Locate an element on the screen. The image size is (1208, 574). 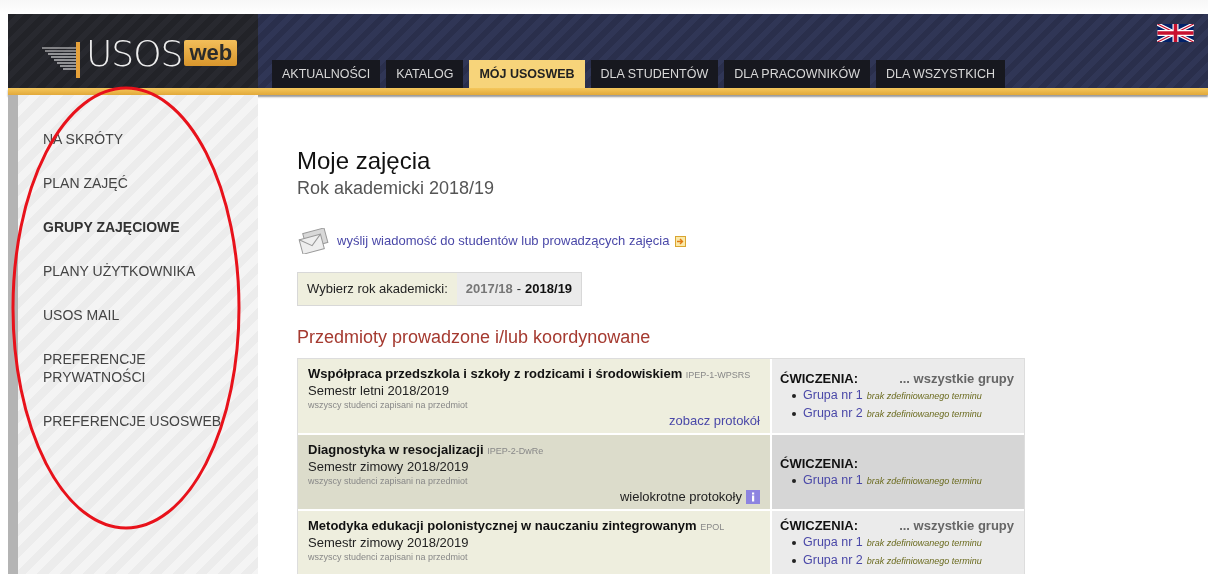
nav-tab: MÓJ USOSWEB is located at coordinates (527, 74).